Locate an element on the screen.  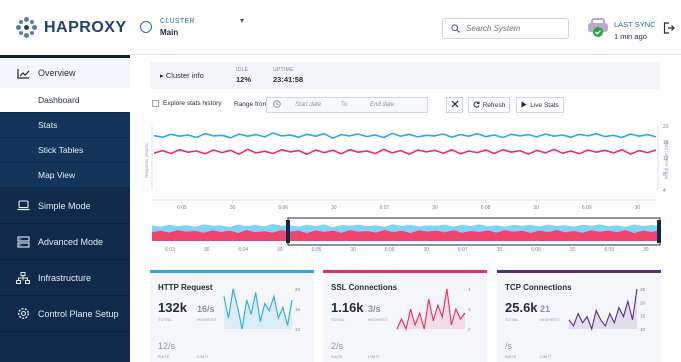
y-axis-label-left: Requests (reqs/s) is located at coordinates (146, 160).